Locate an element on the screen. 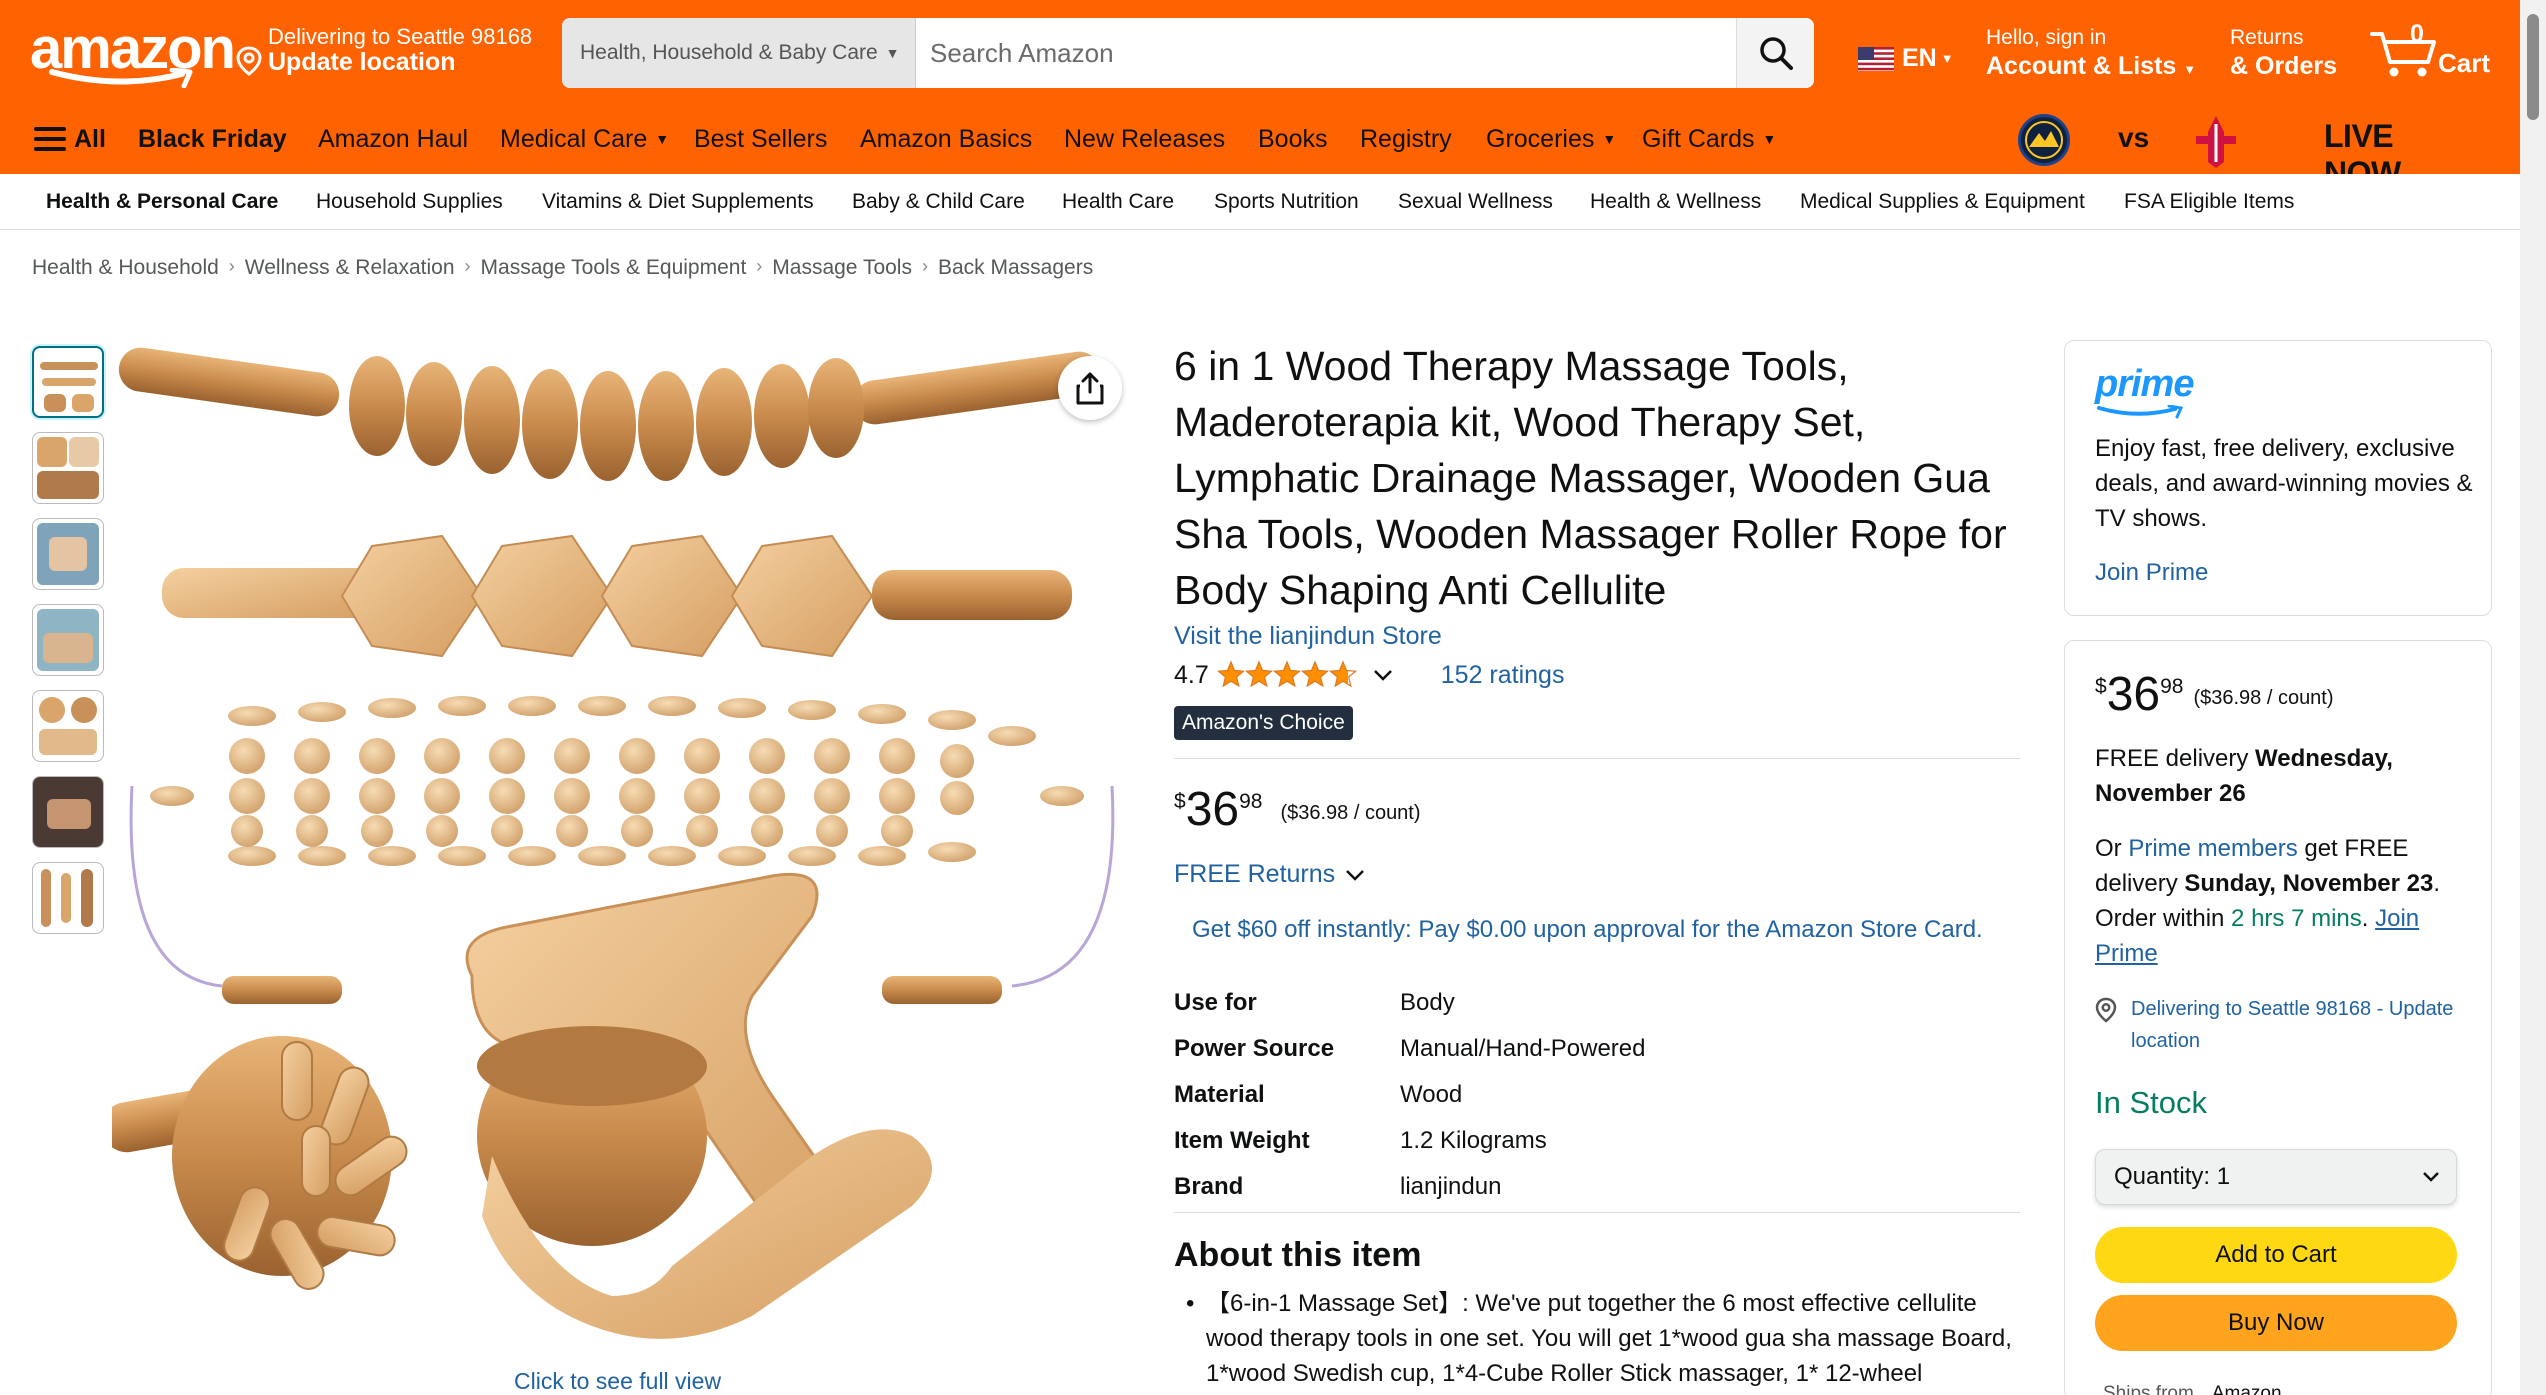 The width and height of the screenshot is (2546, 1395). account-menu: Hello, sign in Account & Lists ▼ is located at coordinates (2091, 53).